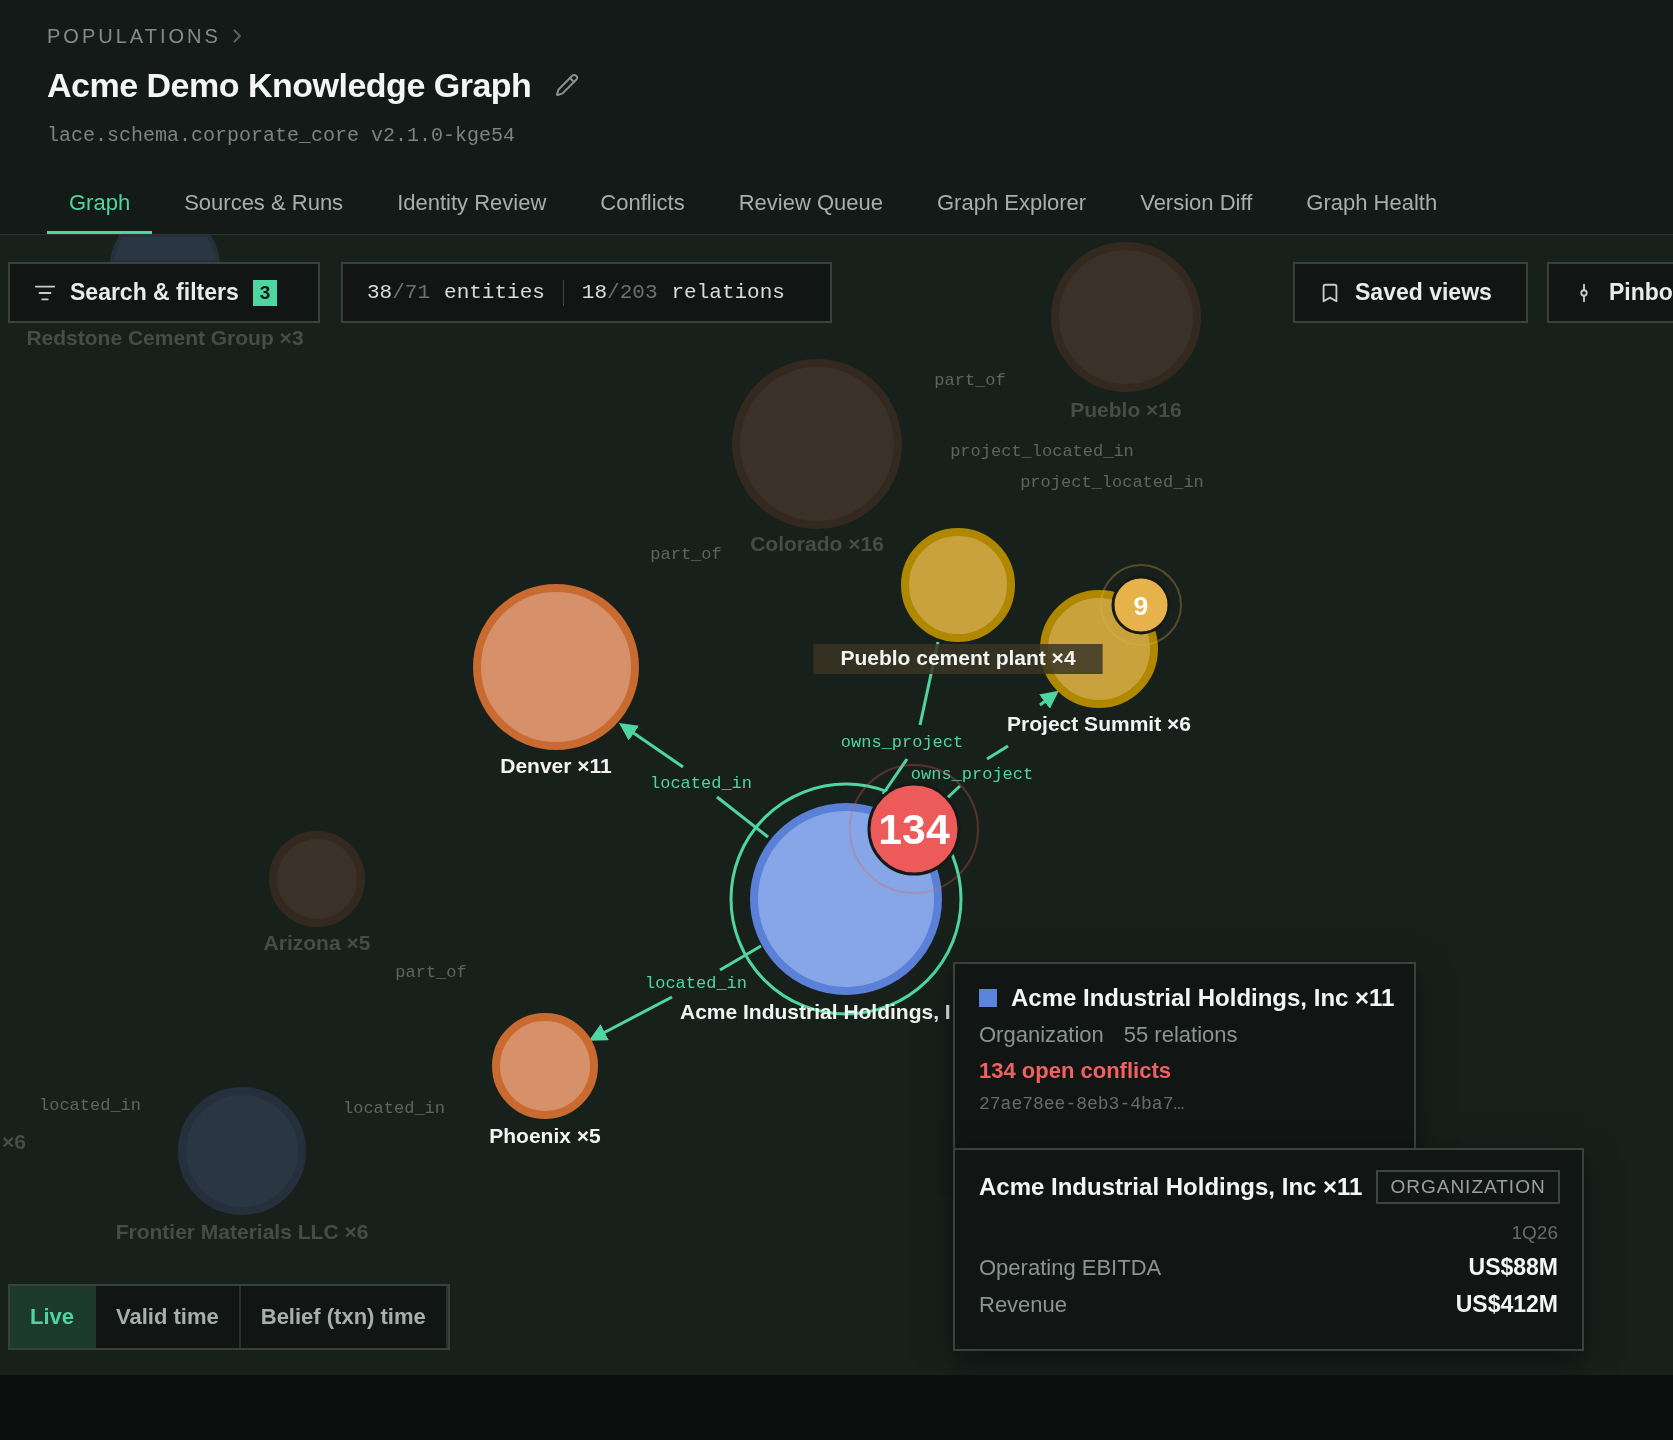 This screenshot has width=1673, height=1440. I want to click on entity-total: /71, so click(411, 292).